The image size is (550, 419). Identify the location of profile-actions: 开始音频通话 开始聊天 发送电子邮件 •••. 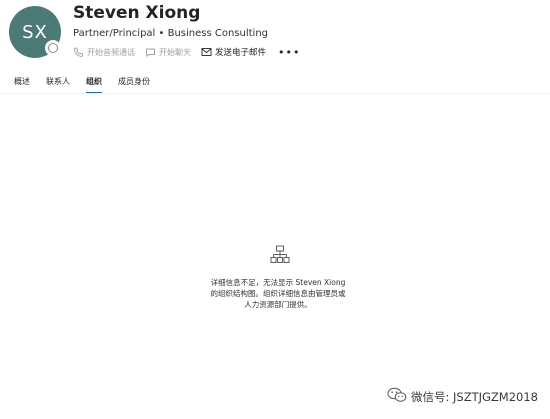
(186, 52).